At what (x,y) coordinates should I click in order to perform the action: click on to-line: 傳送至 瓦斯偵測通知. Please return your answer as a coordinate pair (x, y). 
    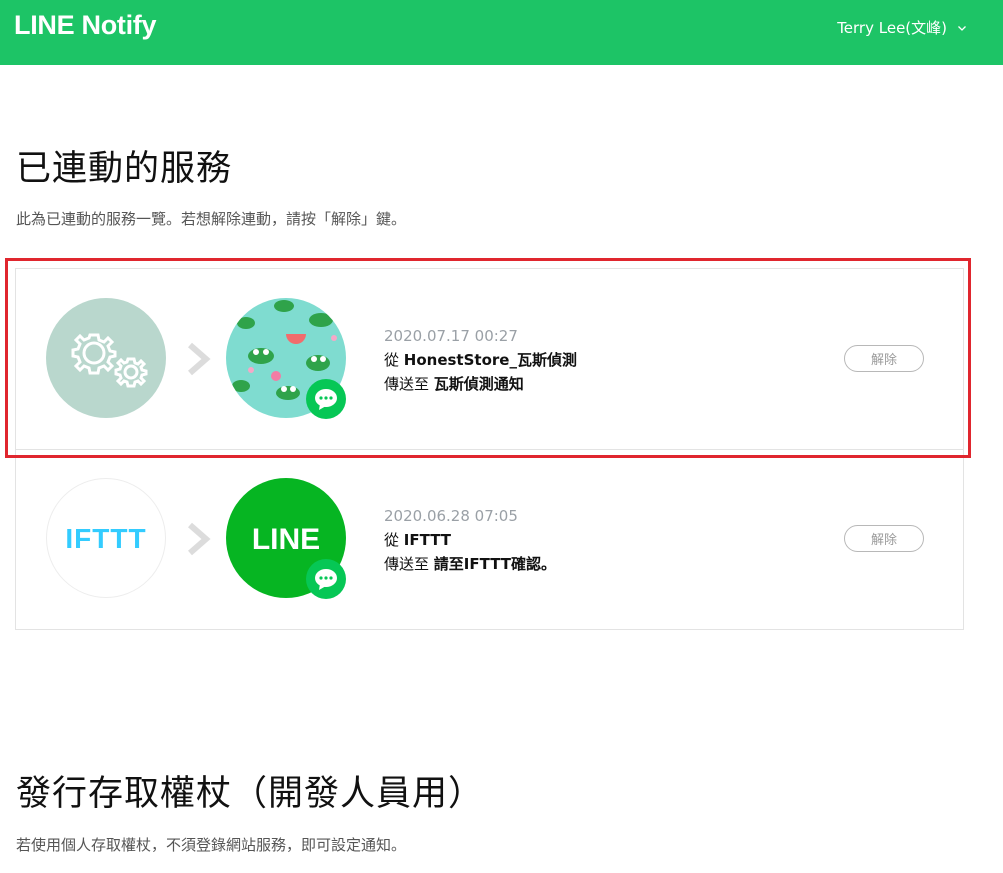
    Looking at the image, I should click on (480, 384).